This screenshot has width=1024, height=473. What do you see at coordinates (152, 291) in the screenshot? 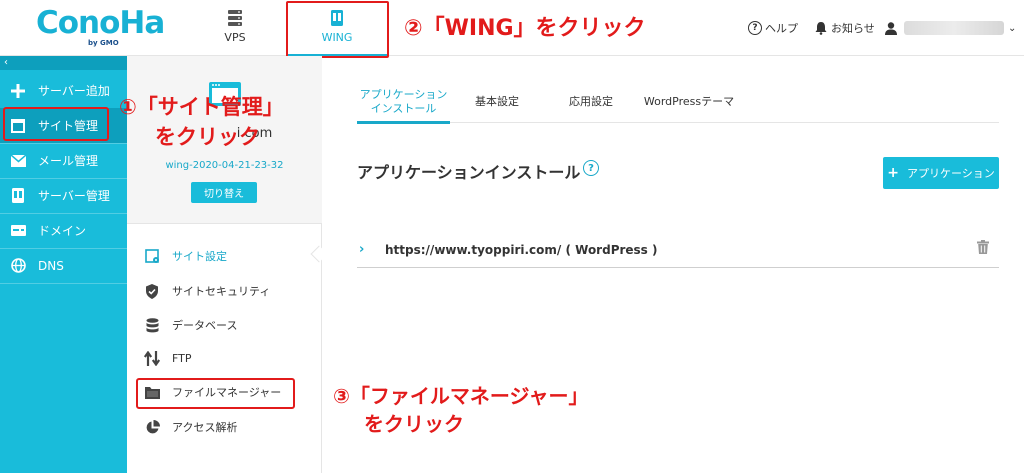
I see `shield-icon` at bounding box center [152, 291].